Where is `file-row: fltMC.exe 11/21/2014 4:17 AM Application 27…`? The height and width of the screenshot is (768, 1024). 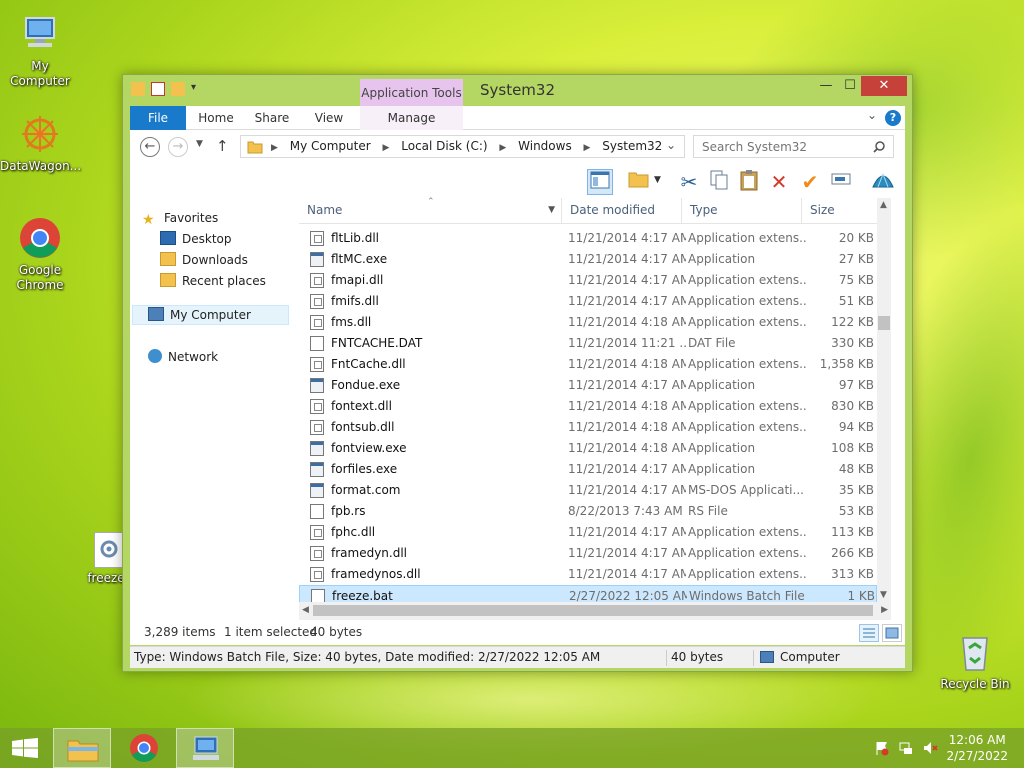 file-row: fltMC.exe 11/21/2014 4:17 AM Application 27… is located at coordinates (588, 259).